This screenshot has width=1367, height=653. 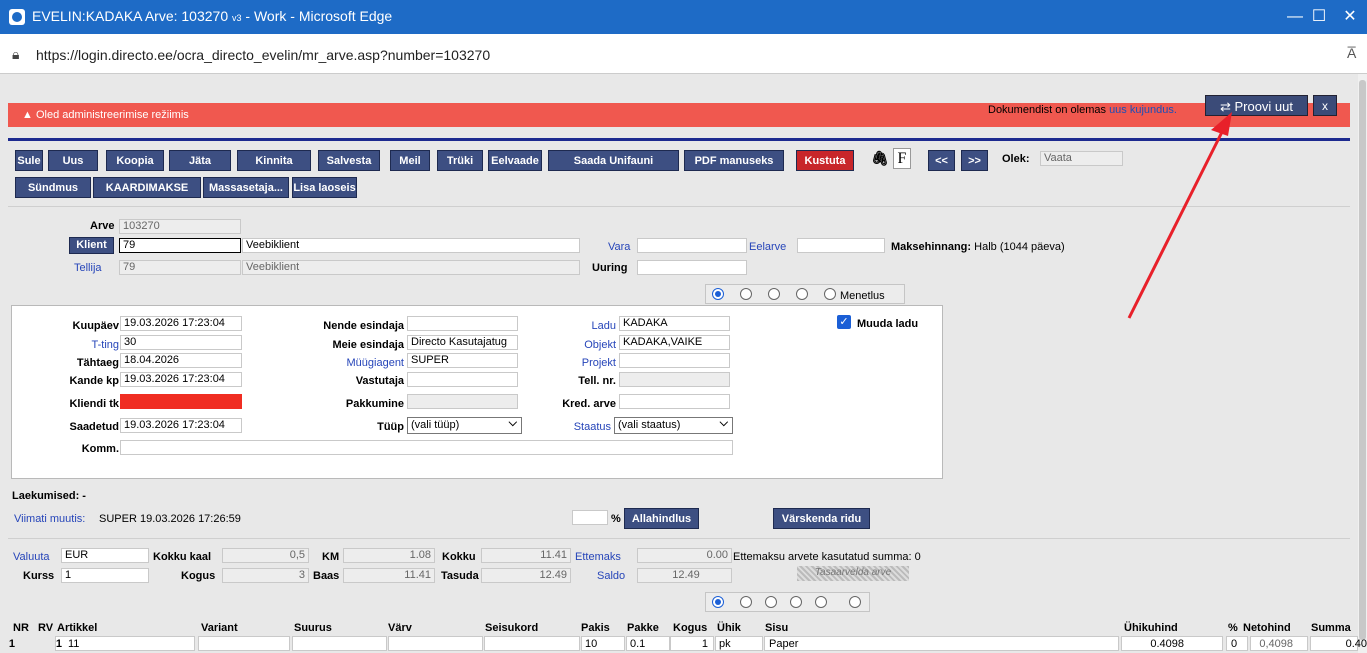 What do you see at coordinates (39, 576) in the screenshot?
I see `kurss-label: Kurss` at bounding box center [39, 576].